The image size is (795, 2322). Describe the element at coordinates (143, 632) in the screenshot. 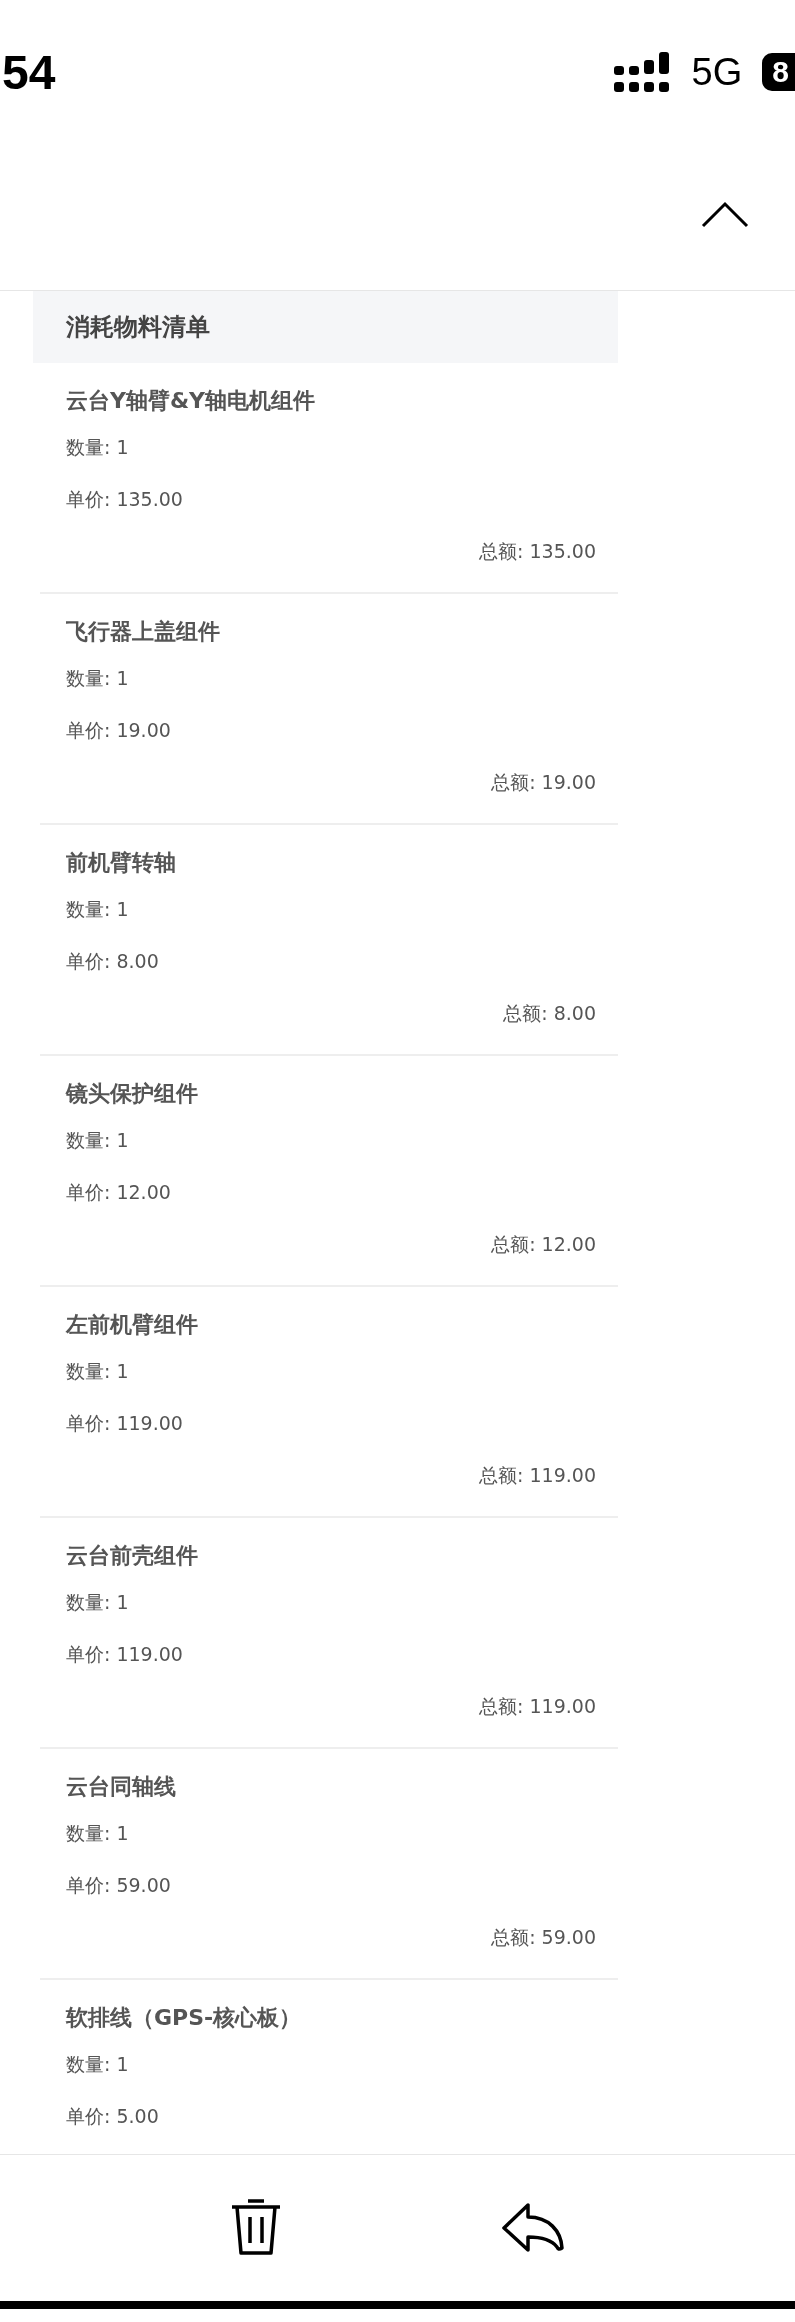

I see `item-name: 飞行器上盖组件` at that location.